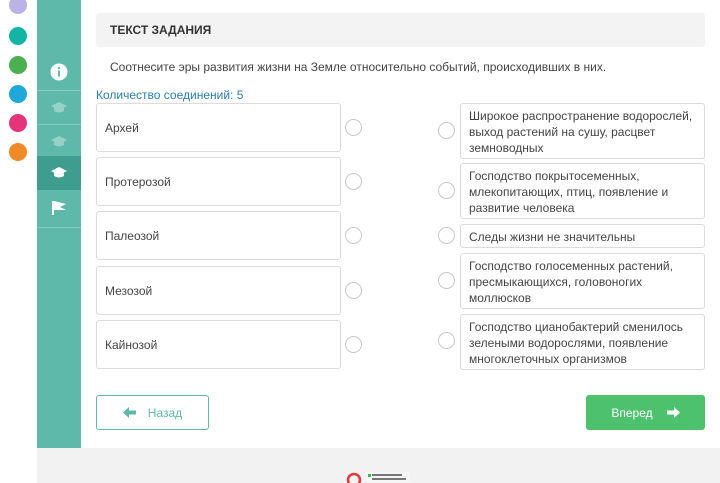 This screenshot has width=720, height=483. What do you see at coordinates (552, 237) in the screenshot?
I see `right-item-label: Следы жизни не значительны` at bounding box center [552, 237].